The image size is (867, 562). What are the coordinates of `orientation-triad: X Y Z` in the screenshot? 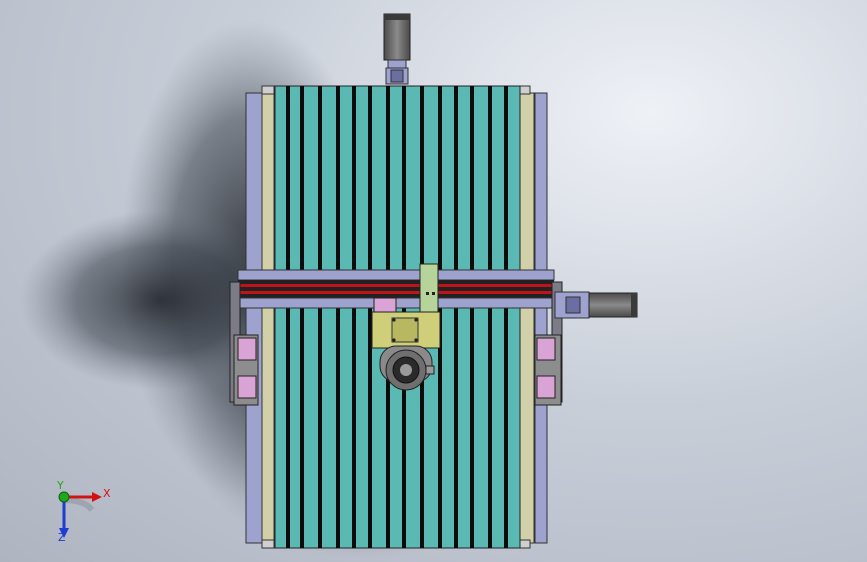 It's located at (83, 511).